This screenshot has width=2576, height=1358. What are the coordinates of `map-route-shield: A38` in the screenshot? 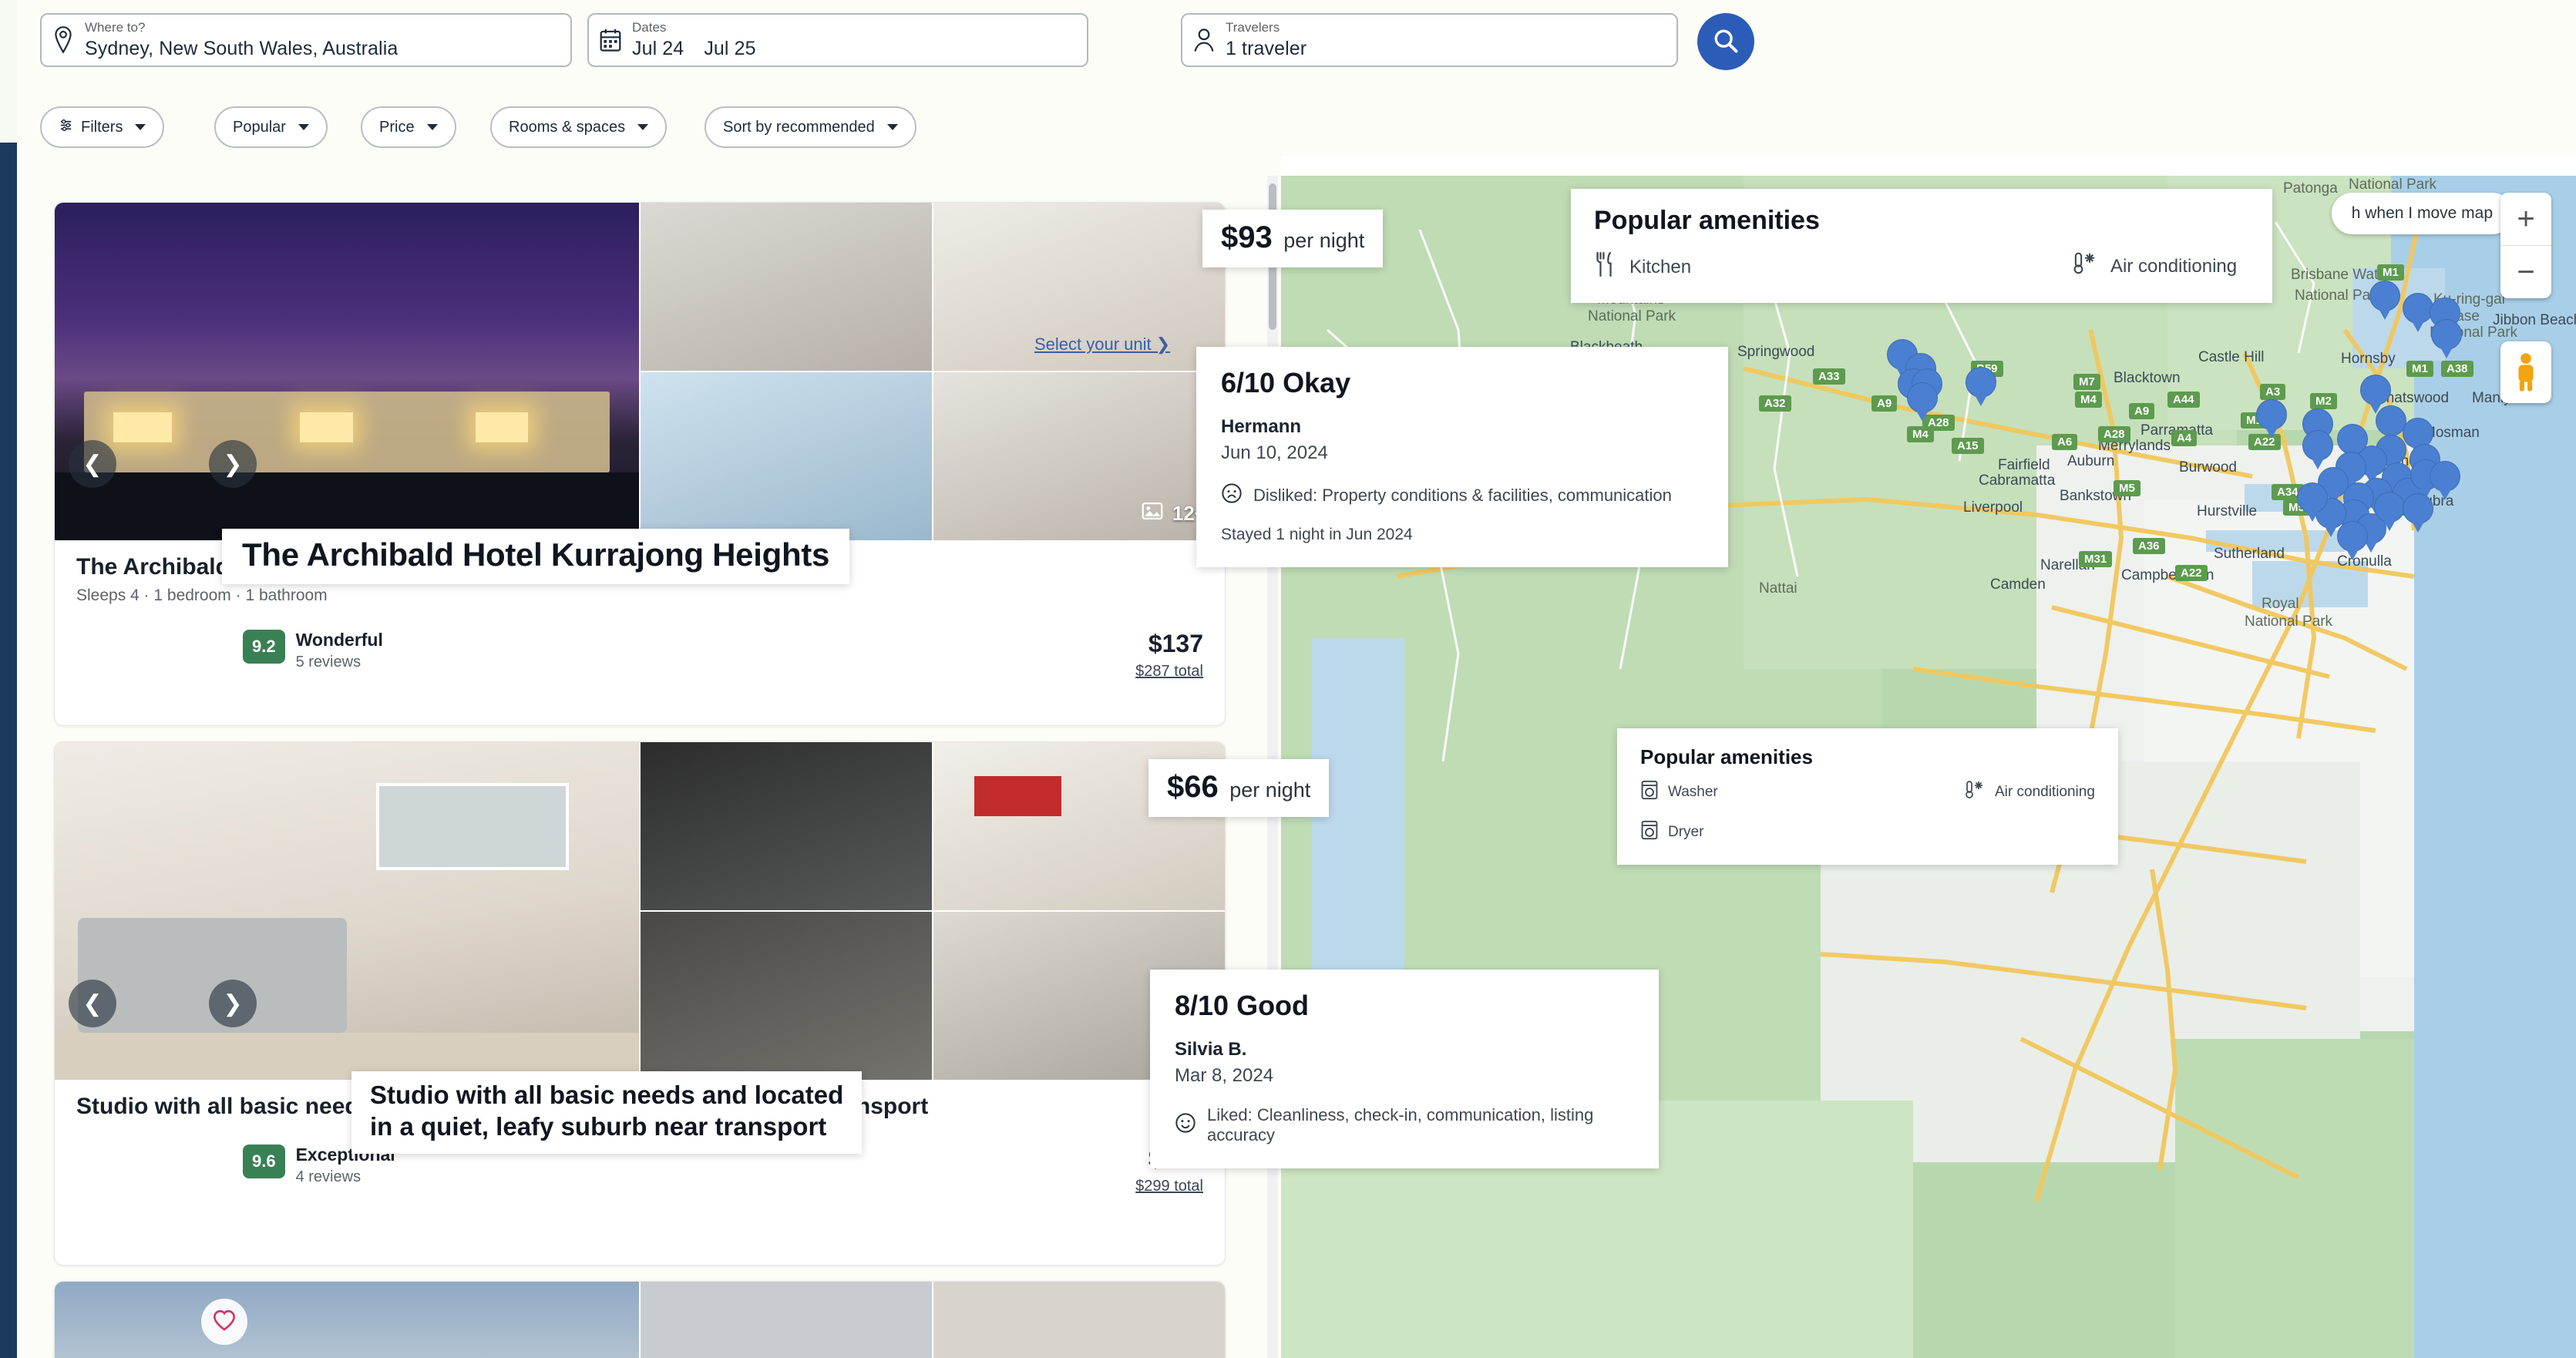 It's located at (2457, 369).